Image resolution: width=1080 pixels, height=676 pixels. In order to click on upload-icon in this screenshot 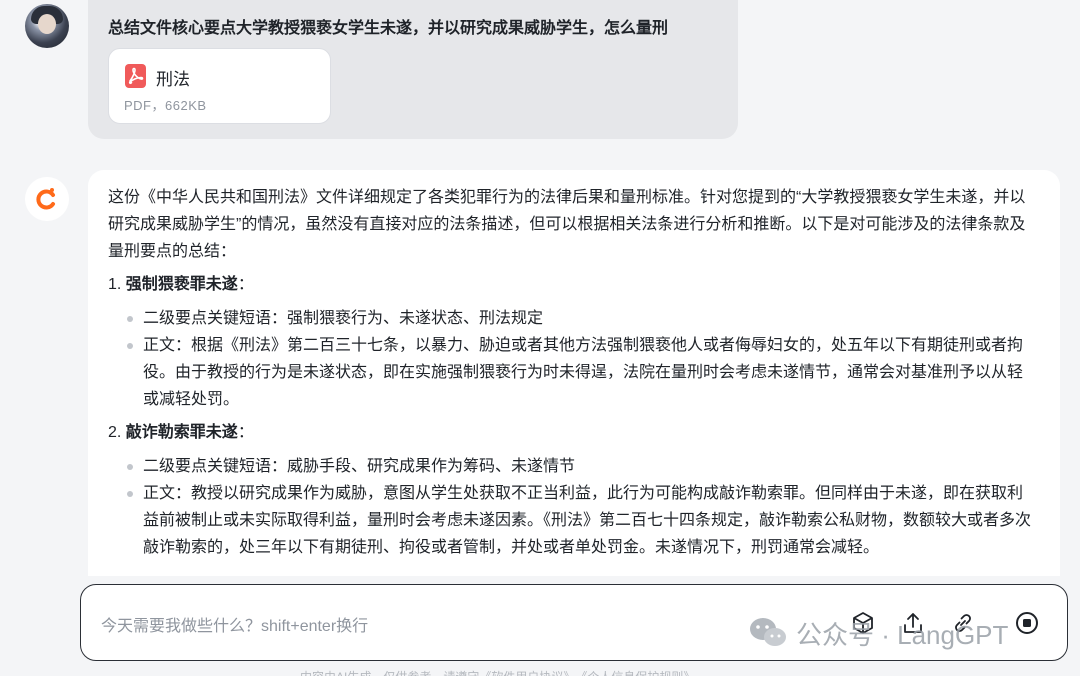, I will do `click(913, 623)`.